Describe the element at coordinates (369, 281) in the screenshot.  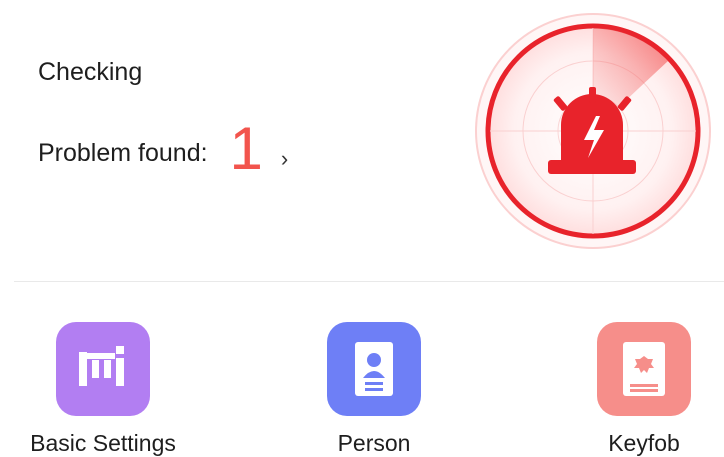
I see `section-divider` at that location.